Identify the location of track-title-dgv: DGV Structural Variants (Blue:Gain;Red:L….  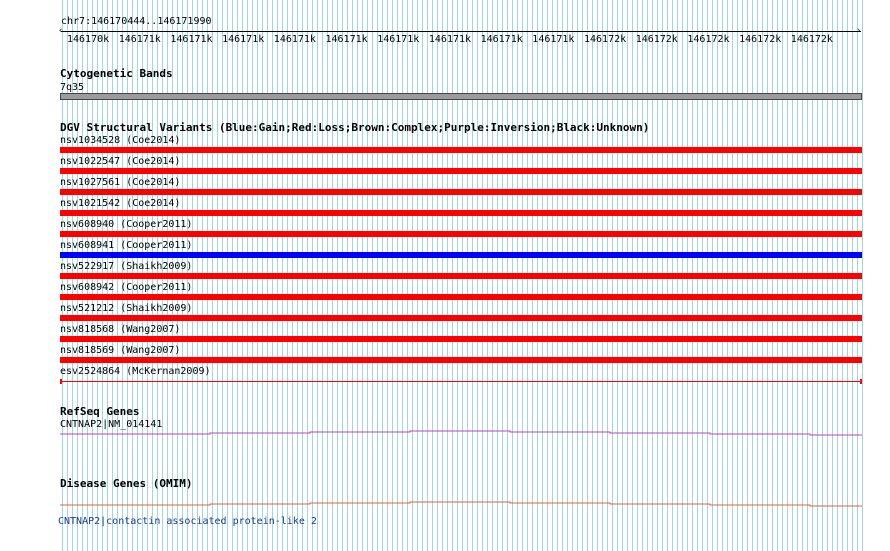
(355, 127).